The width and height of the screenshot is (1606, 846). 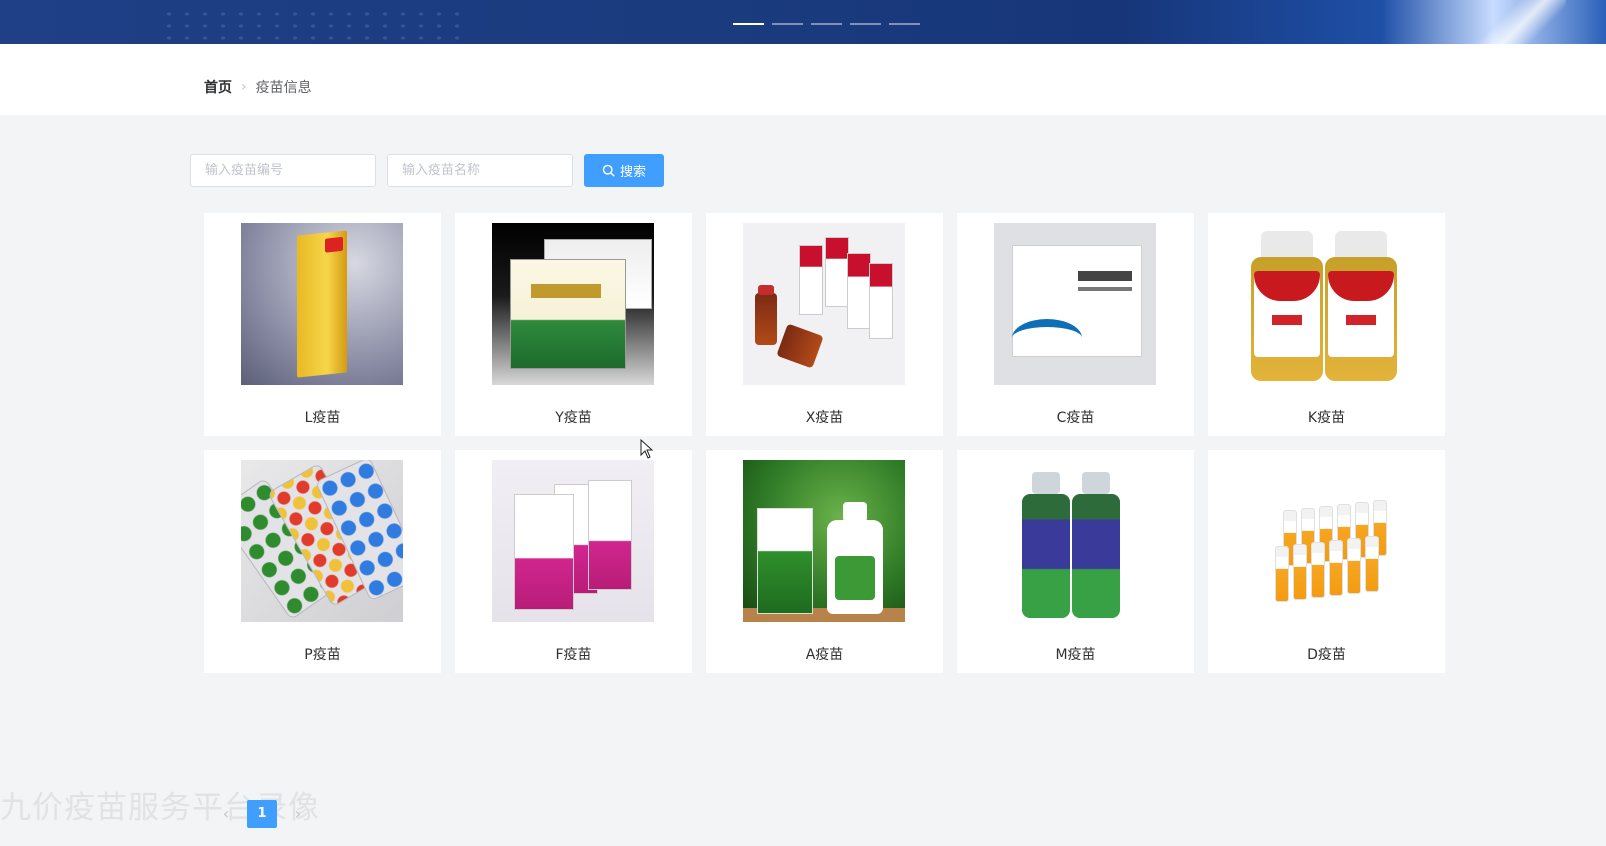 I want to click on vaccine-card: K疫苗, so click(x=1326, y=324).